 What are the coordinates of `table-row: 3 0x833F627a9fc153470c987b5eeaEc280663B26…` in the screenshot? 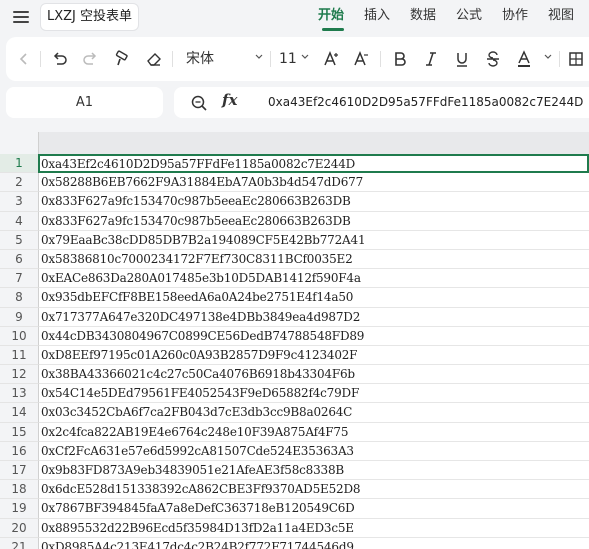 It's located at (294, 202).